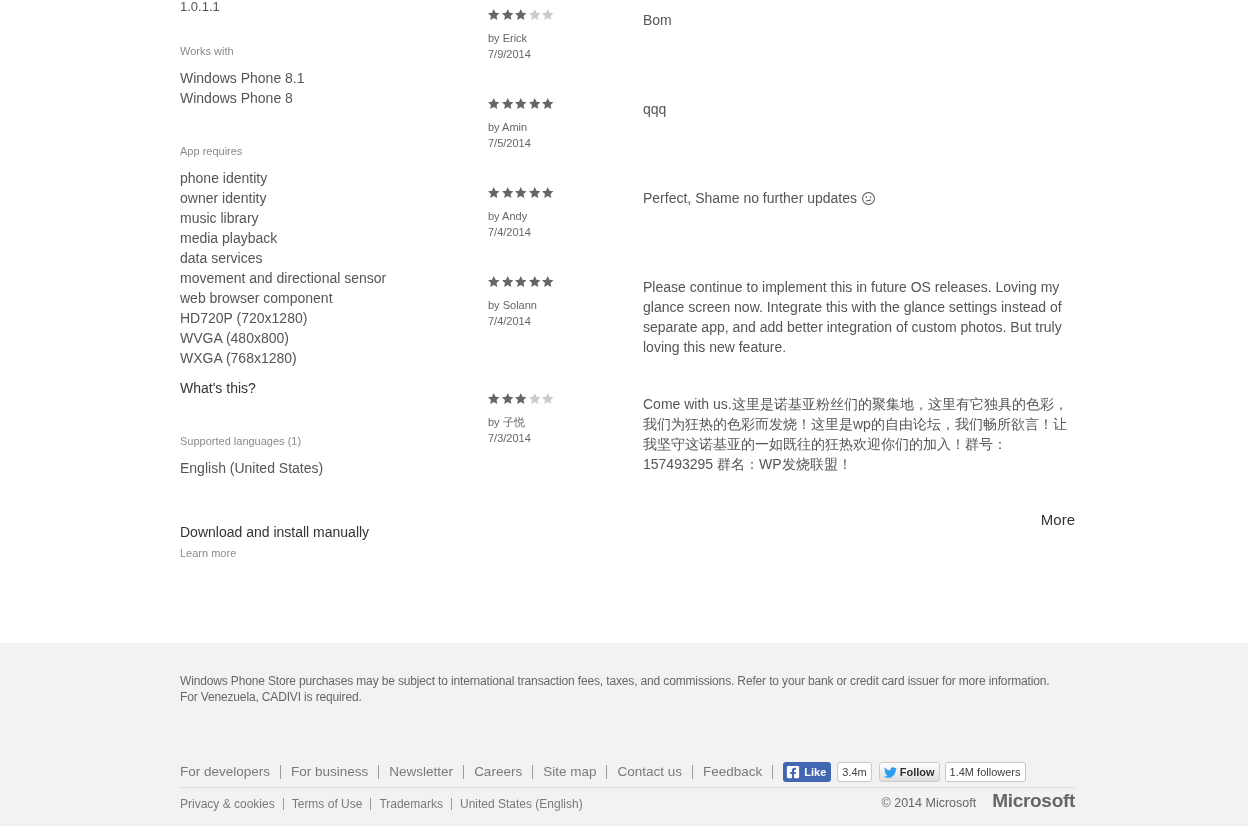 This screenshot has height=826, width=1248. What do you see at coordinates (807, 772) in the screenshot?
I see `like-button: Like` at bounding box center [807, 772].